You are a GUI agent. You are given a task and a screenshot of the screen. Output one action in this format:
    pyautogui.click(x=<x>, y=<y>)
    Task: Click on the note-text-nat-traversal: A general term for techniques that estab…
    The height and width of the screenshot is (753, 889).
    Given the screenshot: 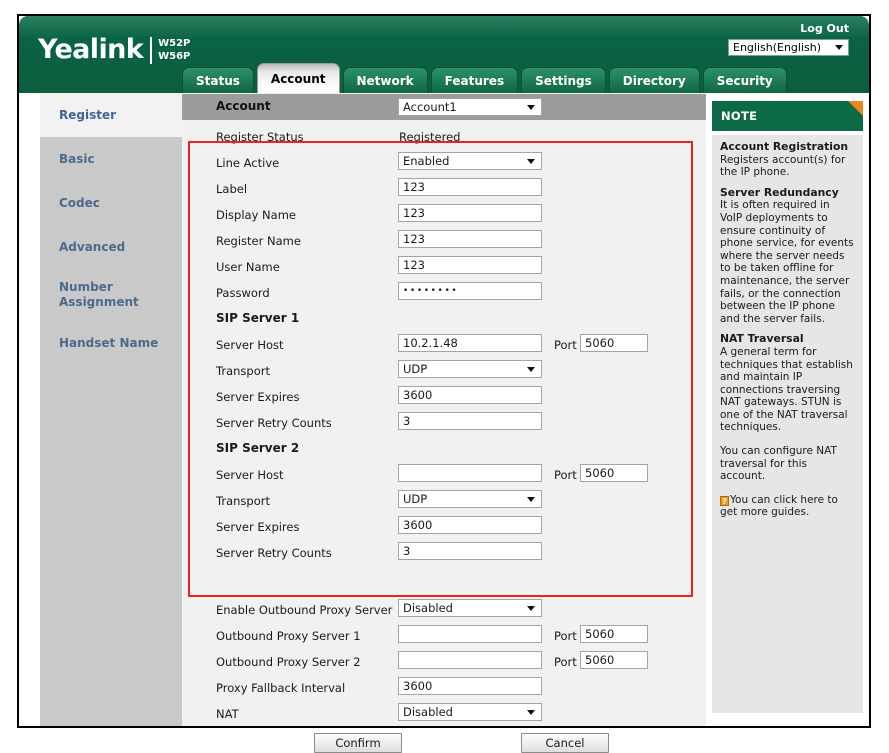 What is the action you would take?
    pyautogui.click(x=786, y=389)
    